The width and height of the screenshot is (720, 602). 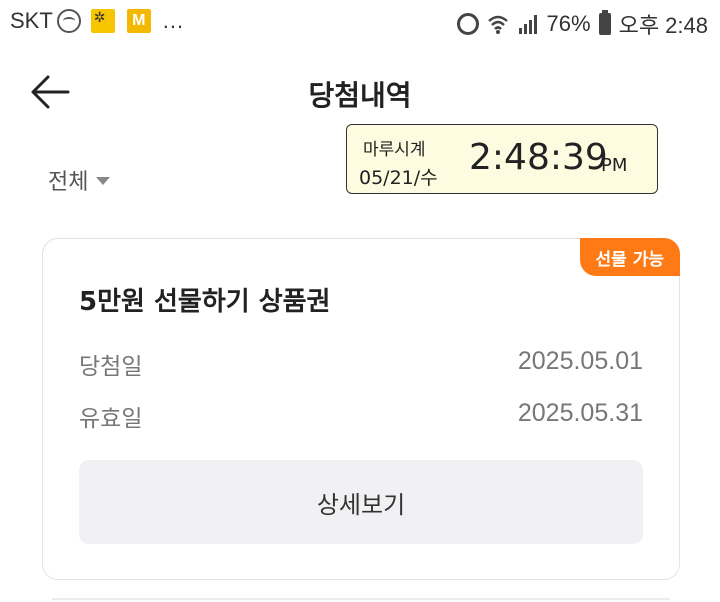 I want to click on filter-dropdown: 전체, so click(x=79, y=180).